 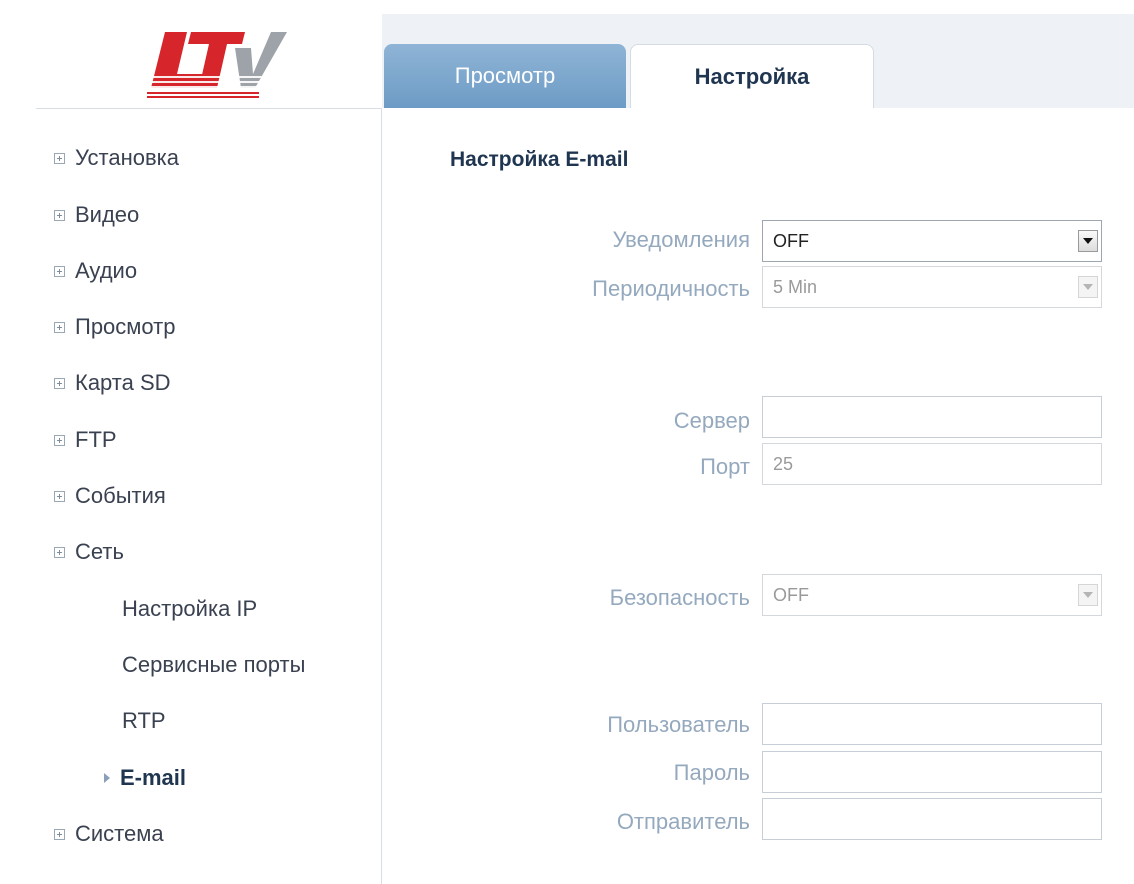 What do you see at coordinates (144, 721) in the screenshot?
I see `sidebar-subitem-rtp: RTP` at bounding box center [144, 721].